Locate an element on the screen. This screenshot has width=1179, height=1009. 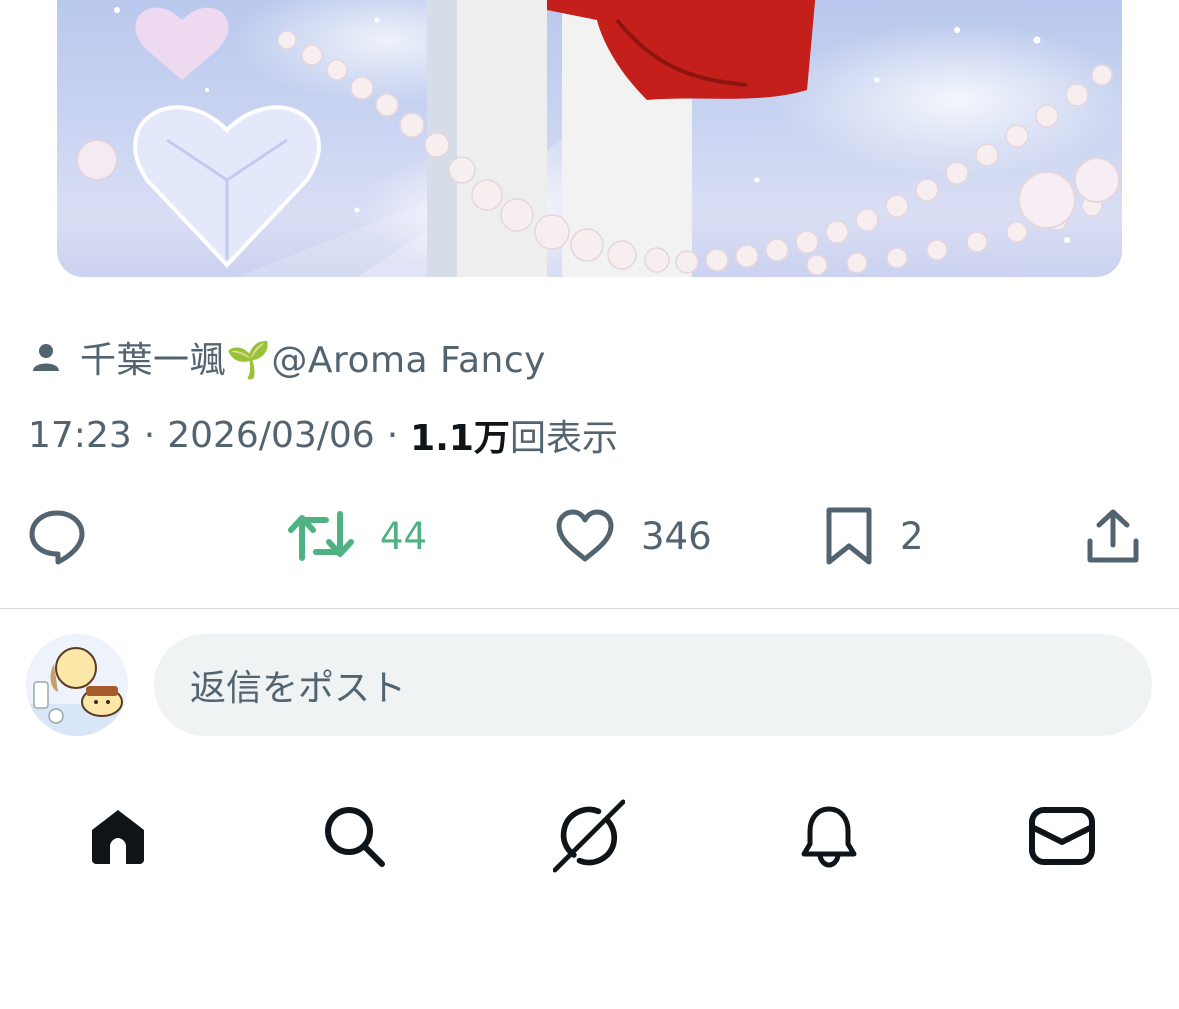
tab-messages is located at coordinates (1062, 836).